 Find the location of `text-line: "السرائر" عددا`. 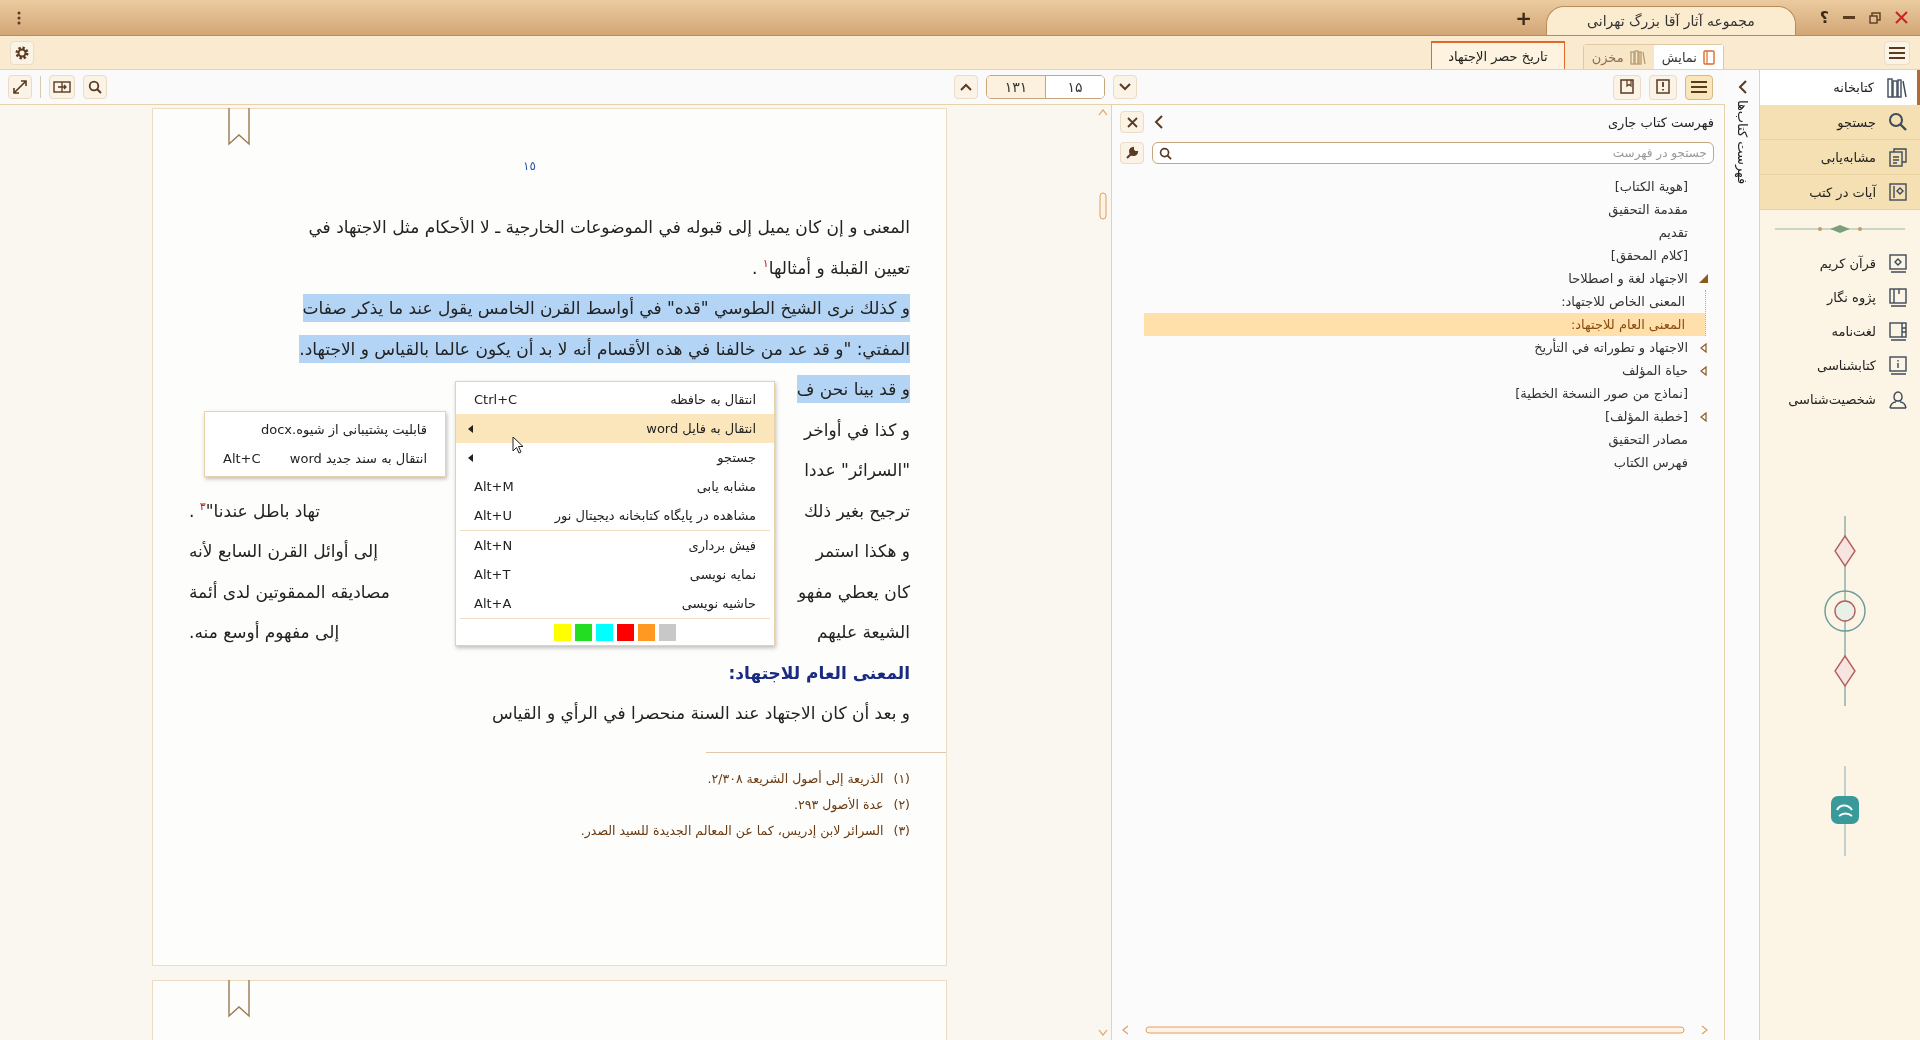

text-line: "السرائر" عددا is located at coordinates (857, 471).